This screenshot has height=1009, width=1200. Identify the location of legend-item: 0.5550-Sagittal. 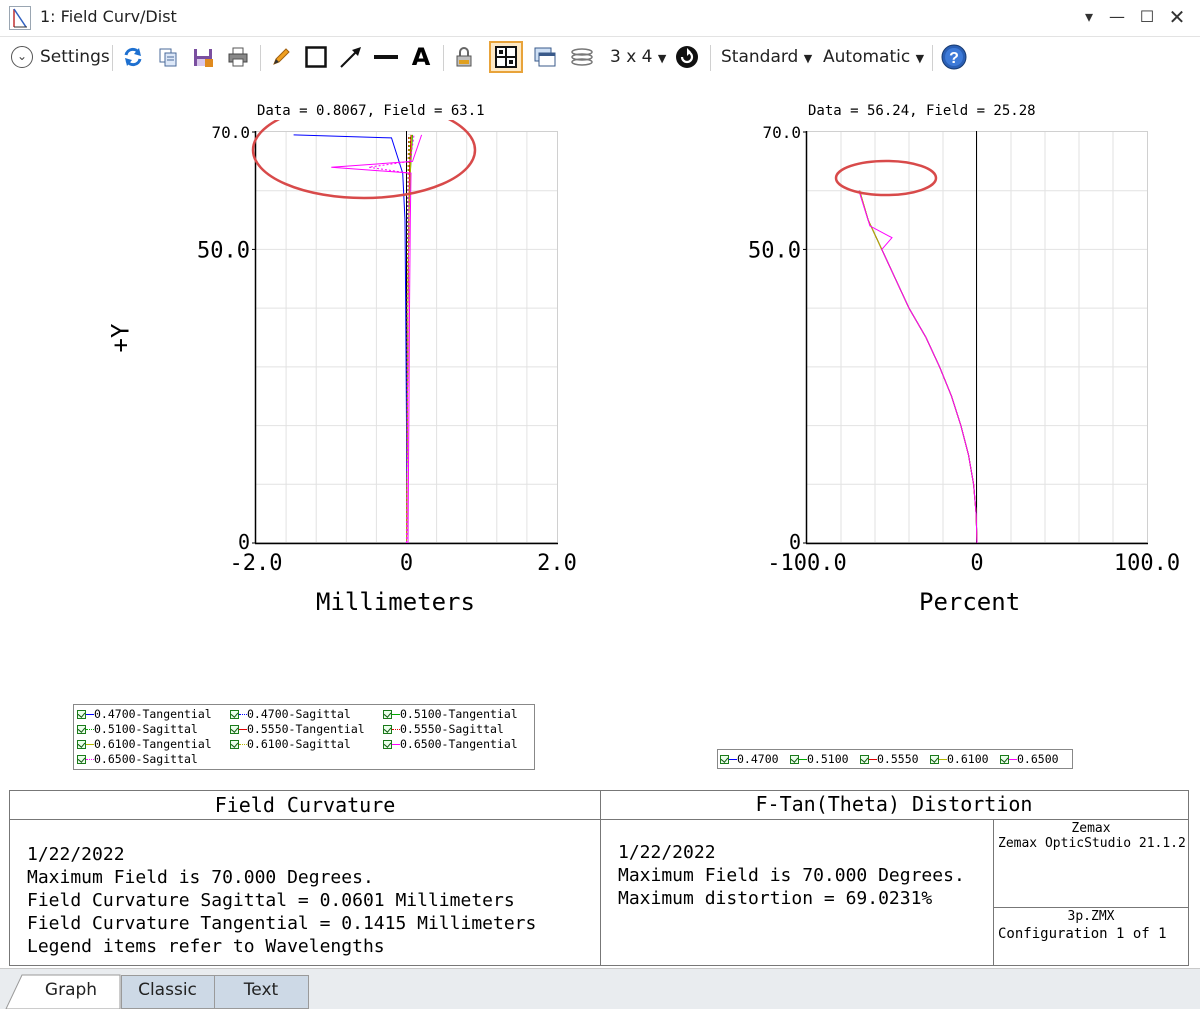
(443, 729).